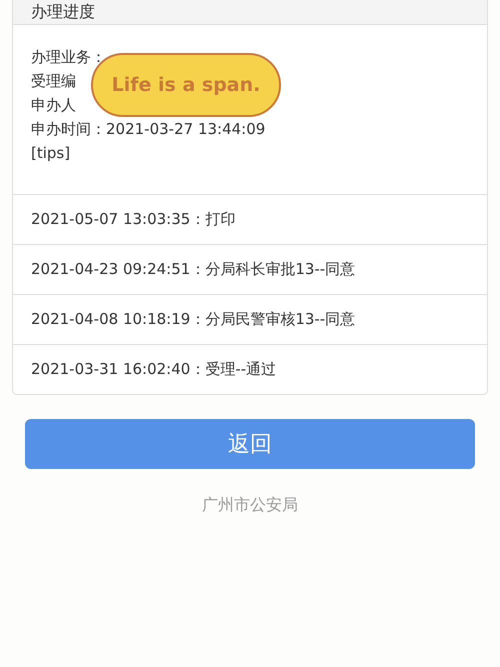 Image resolution: width=500 pixels, height=667 pixels. Describe the element at coordinates (53, 81) in the screenshot. I see `info-line: 受理编` at that location.